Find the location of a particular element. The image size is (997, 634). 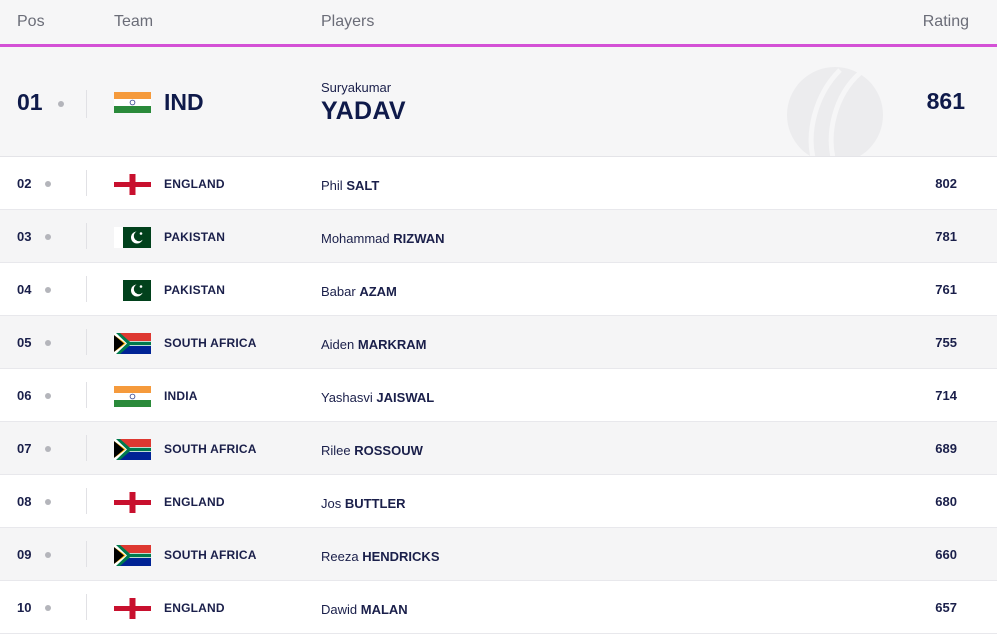

player-name: Babar AZAM is located at coordinates (359, 291).